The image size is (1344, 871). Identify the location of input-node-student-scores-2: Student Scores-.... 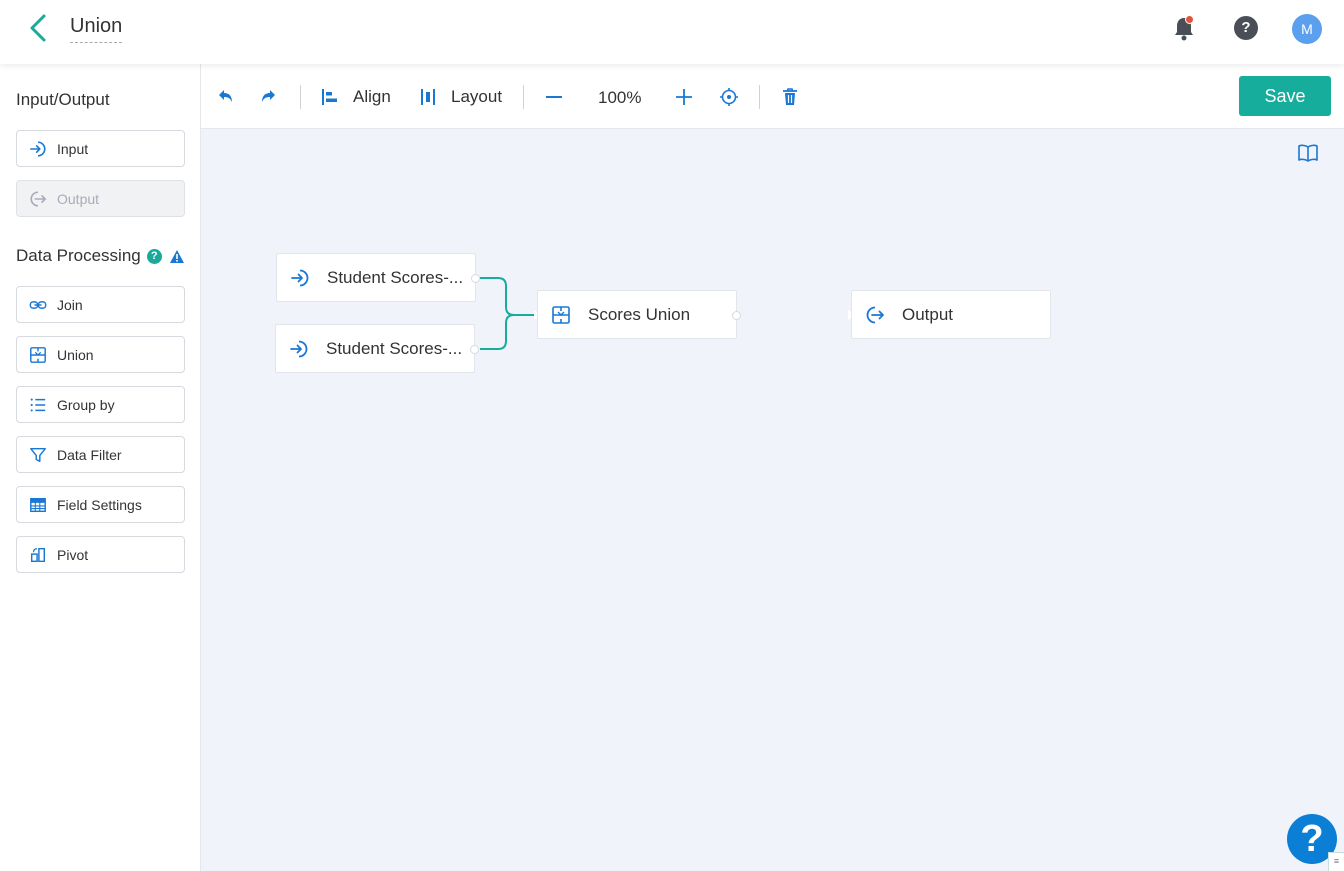
(375, 348).